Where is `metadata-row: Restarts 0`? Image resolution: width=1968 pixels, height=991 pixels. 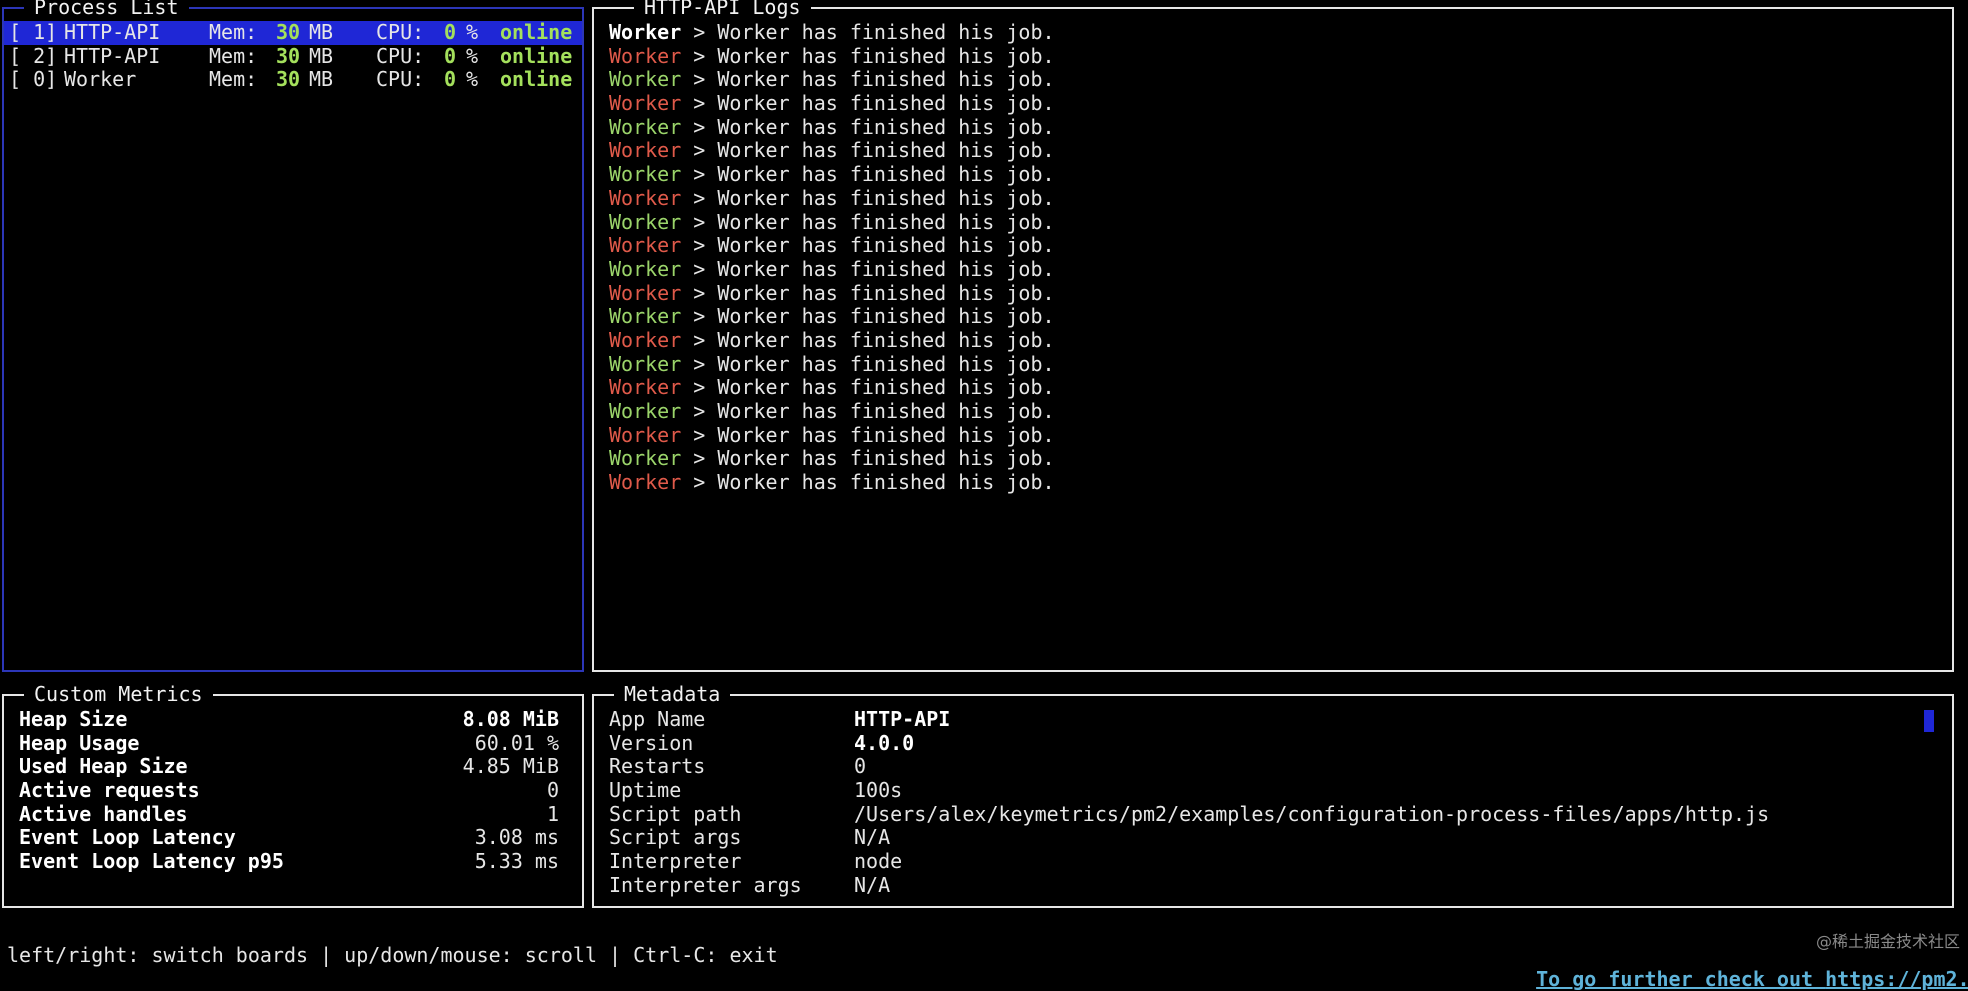
metadata-row: Restarts 0 is located at coordinates (1209, 767).